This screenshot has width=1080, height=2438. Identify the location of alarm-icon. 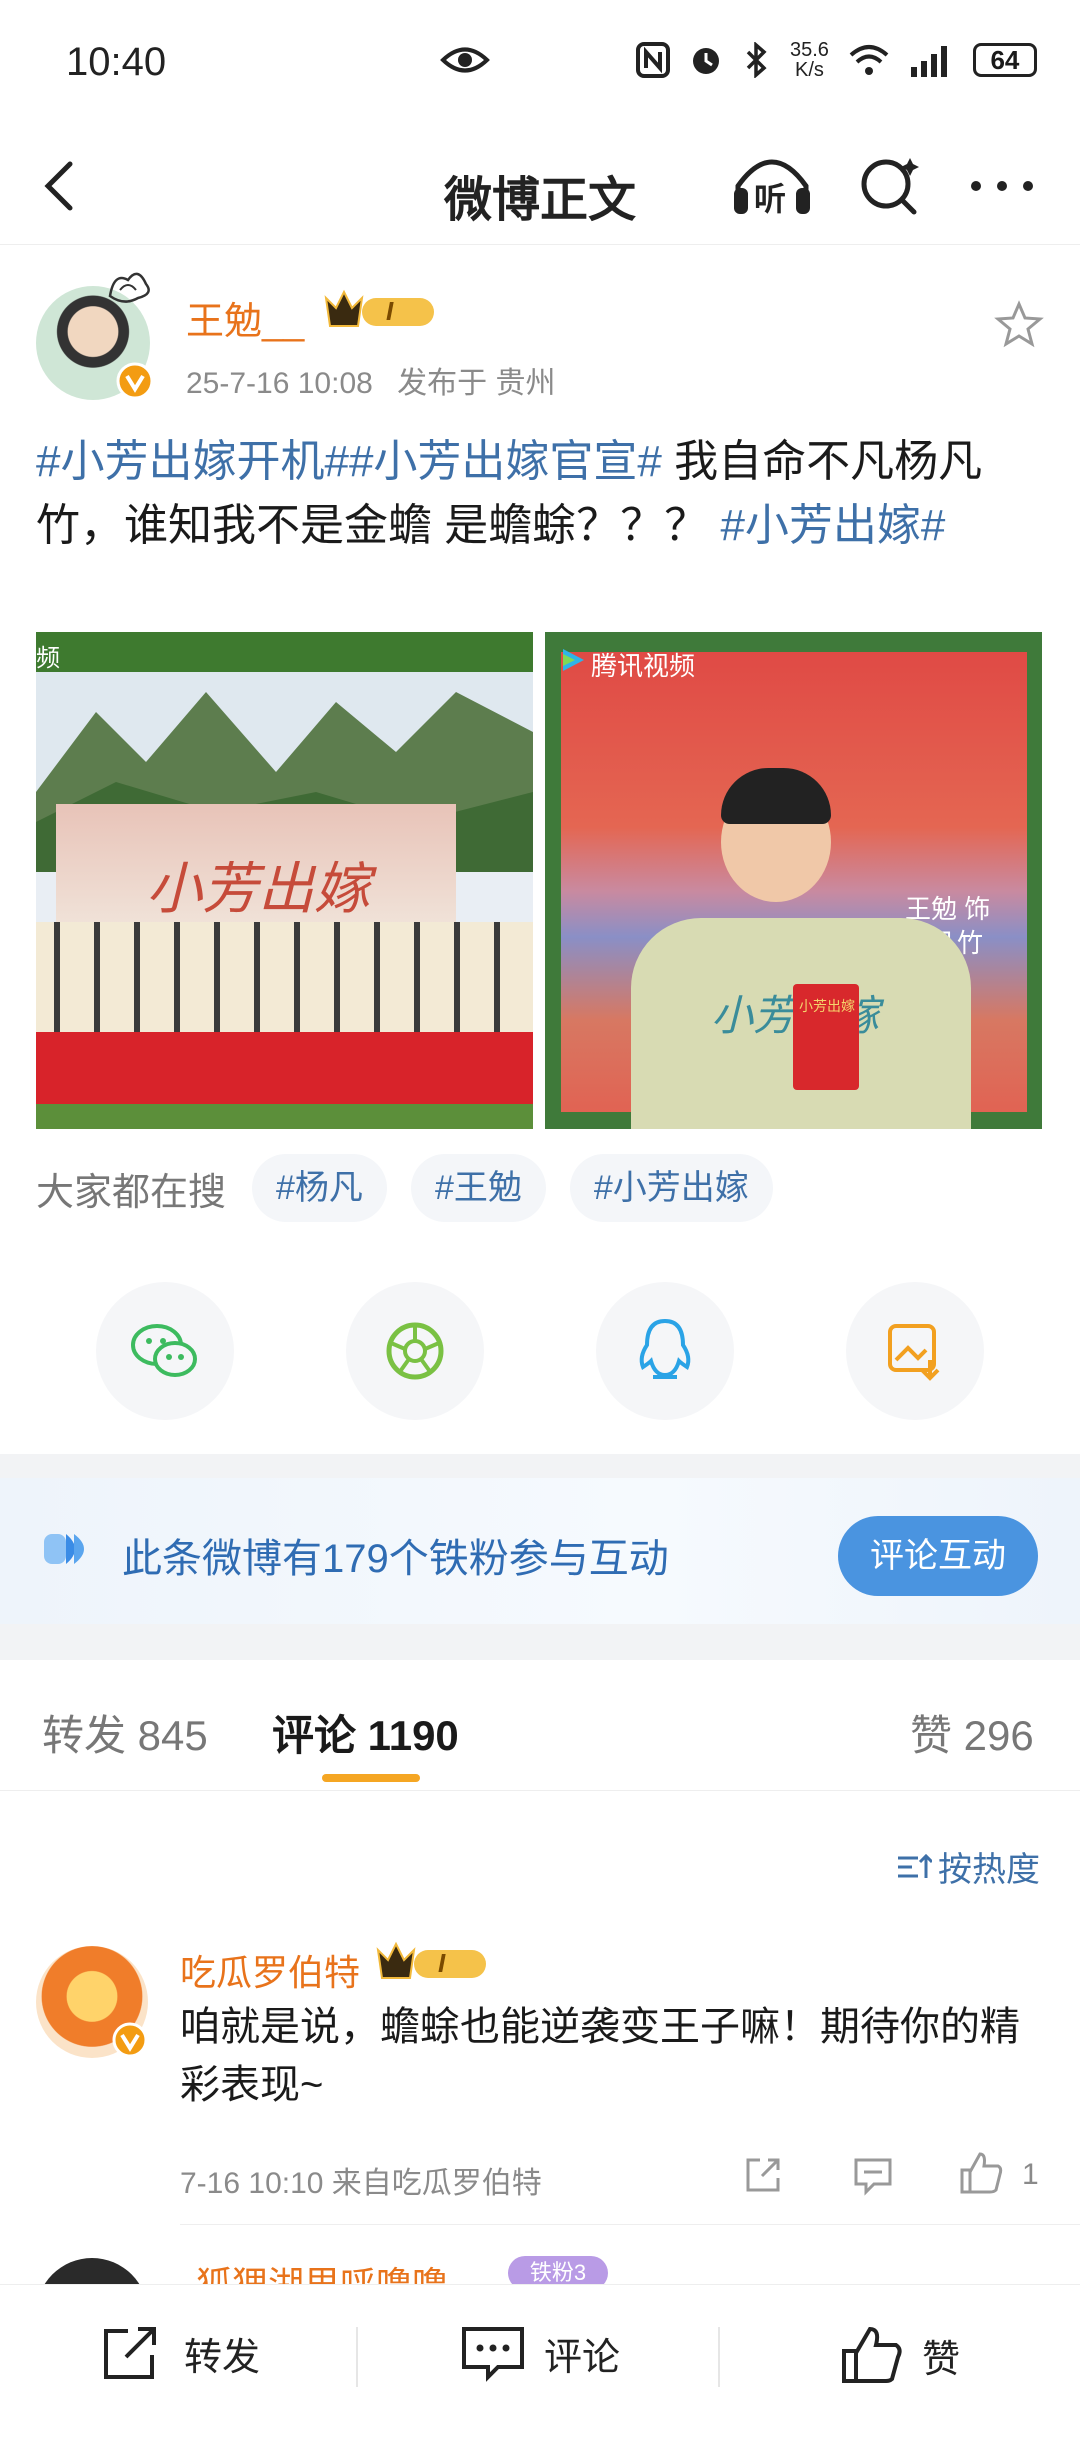
(706, 61).